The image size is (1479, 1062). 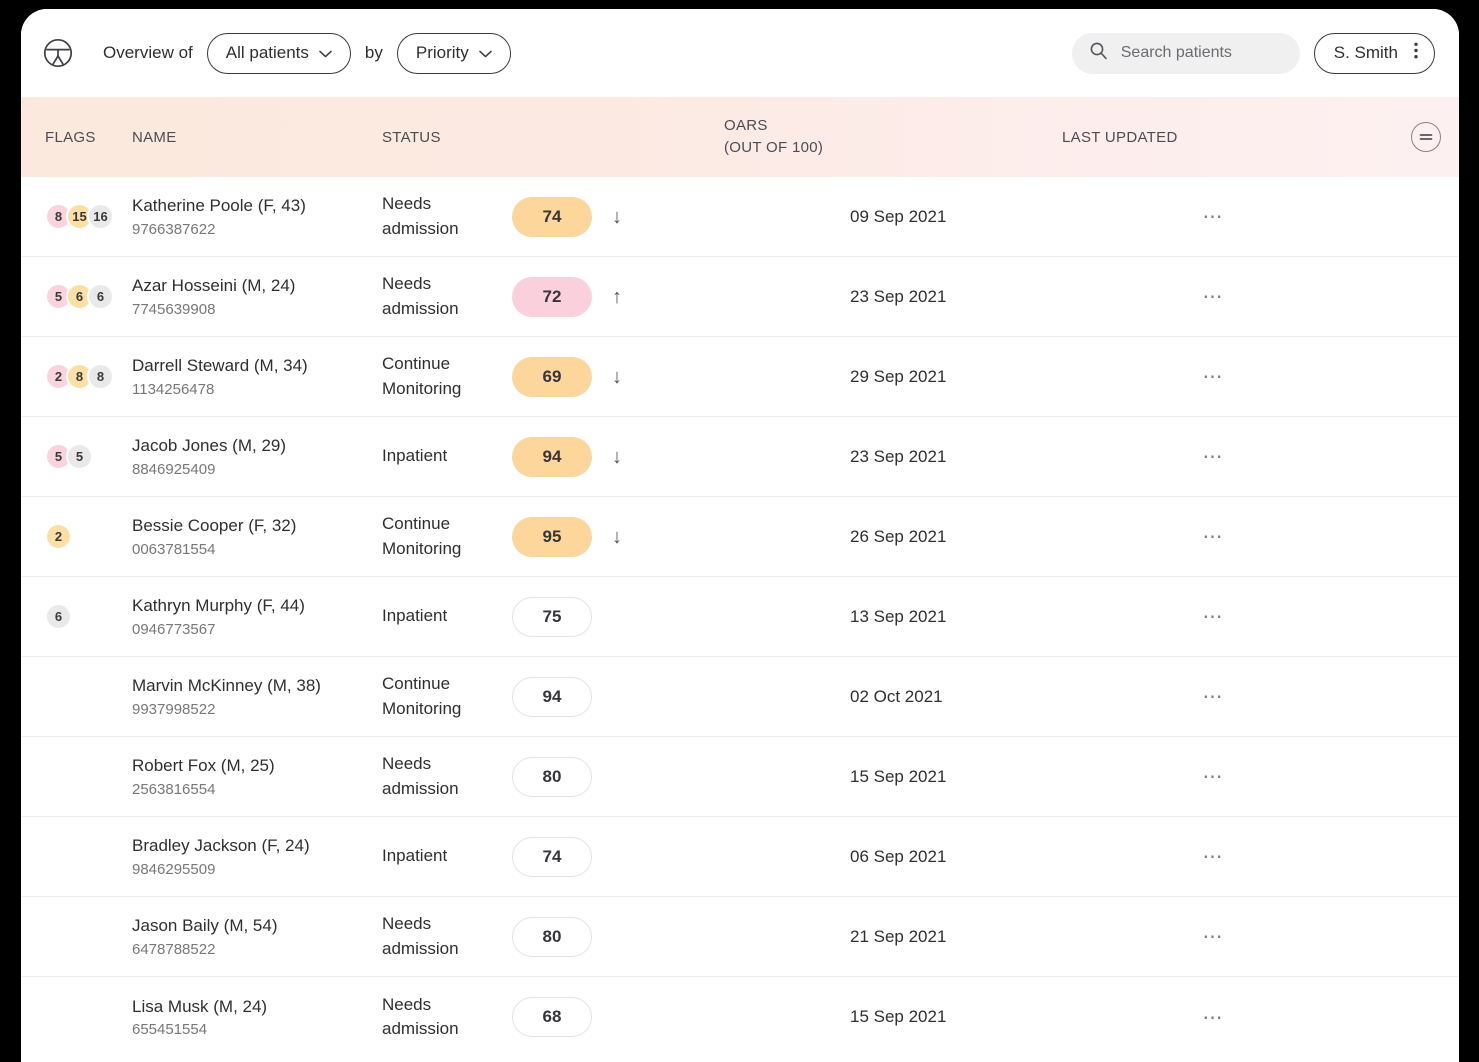 What do you see at coordinates (552, 536) in the screenshot?
I see `oars-score-badge: 95` at bounding box center [552, 536].